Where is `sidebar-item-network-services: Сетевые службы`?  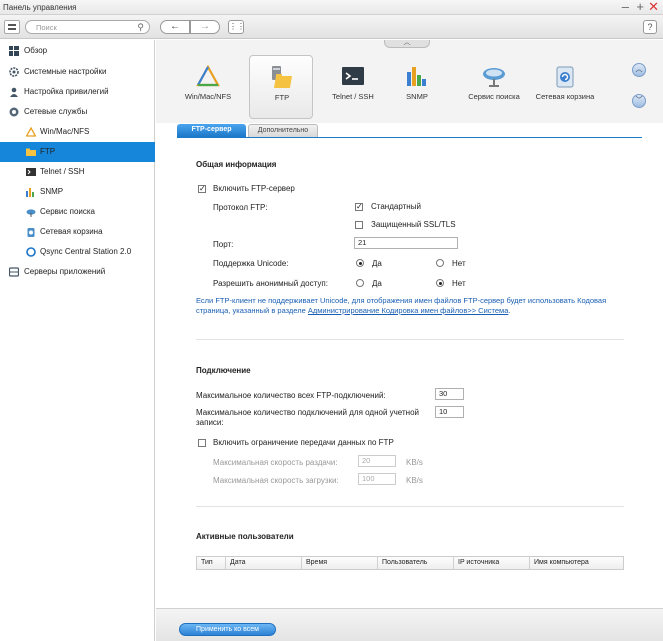 sidebar-item-network-services: Сетевые службы is located at coordinates (77, 112).